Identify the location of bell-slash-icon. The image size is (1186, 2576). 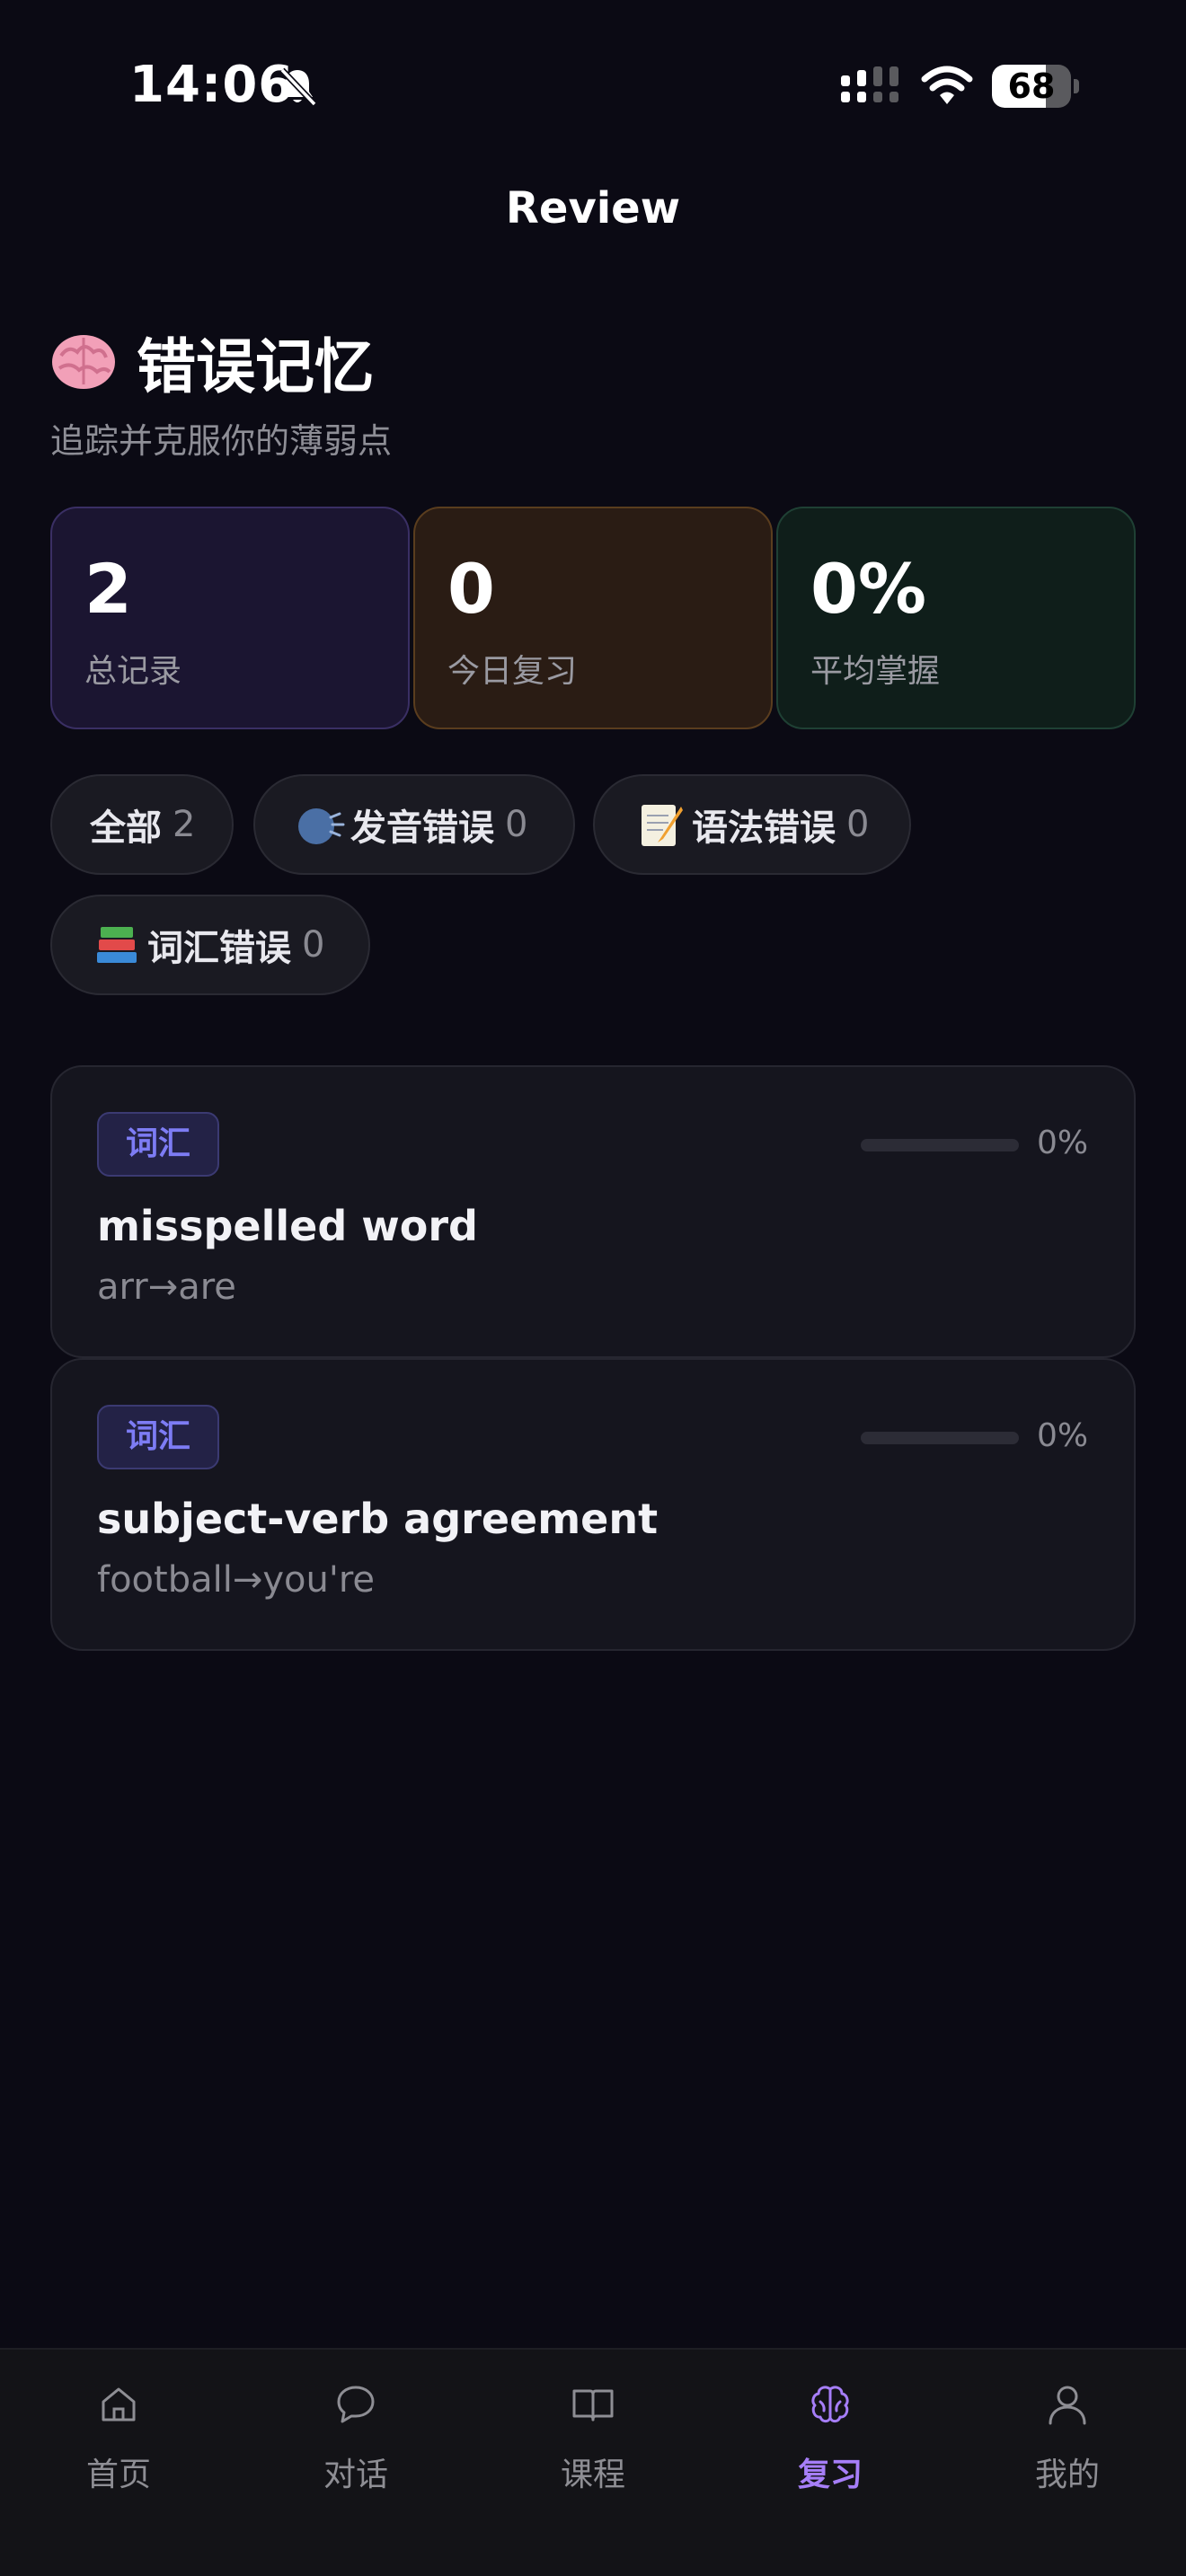
(298, 87).